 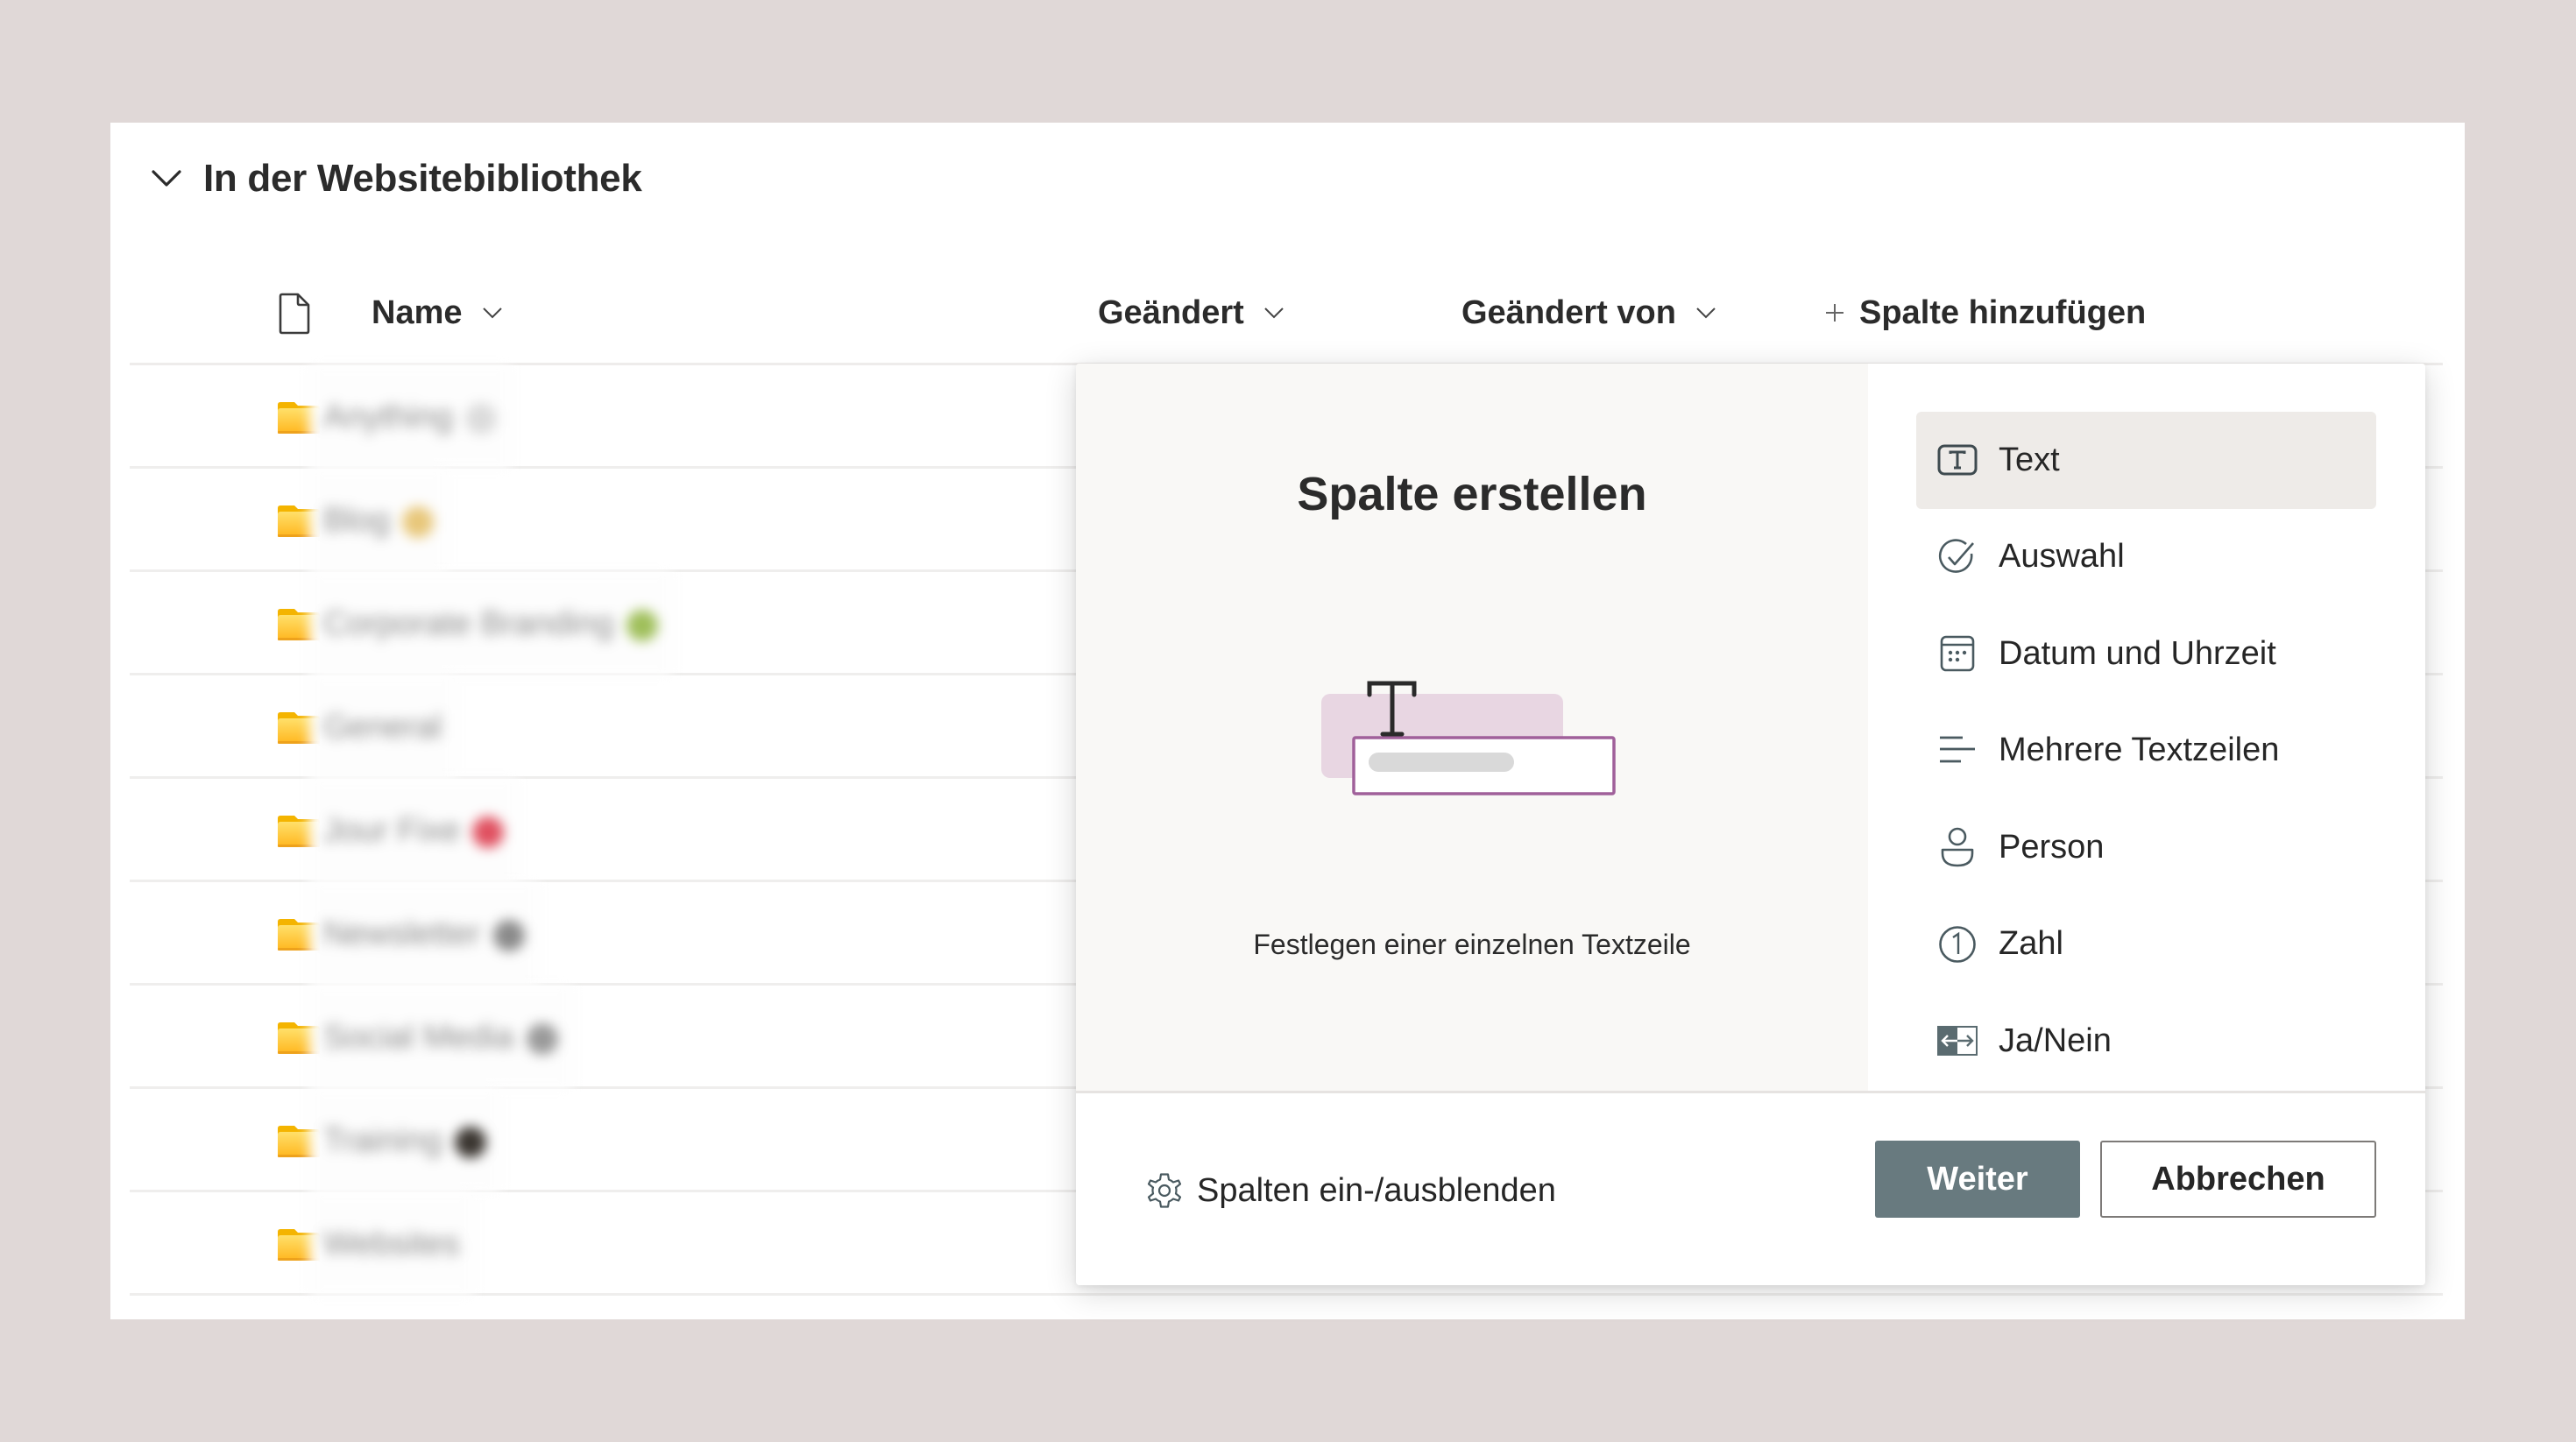 I want to click on row-name-text: General, so click(x=382, y=727).